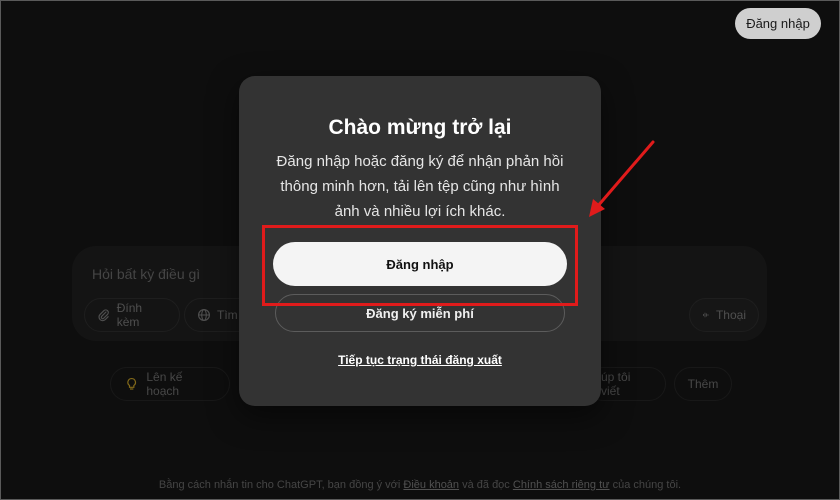 Image resolution: width=840 pixels, height=500 pixels. Describe the element at coordinates (778, 23) in the screenshot. I see `header-login-button: Đăng nhập` at that location.